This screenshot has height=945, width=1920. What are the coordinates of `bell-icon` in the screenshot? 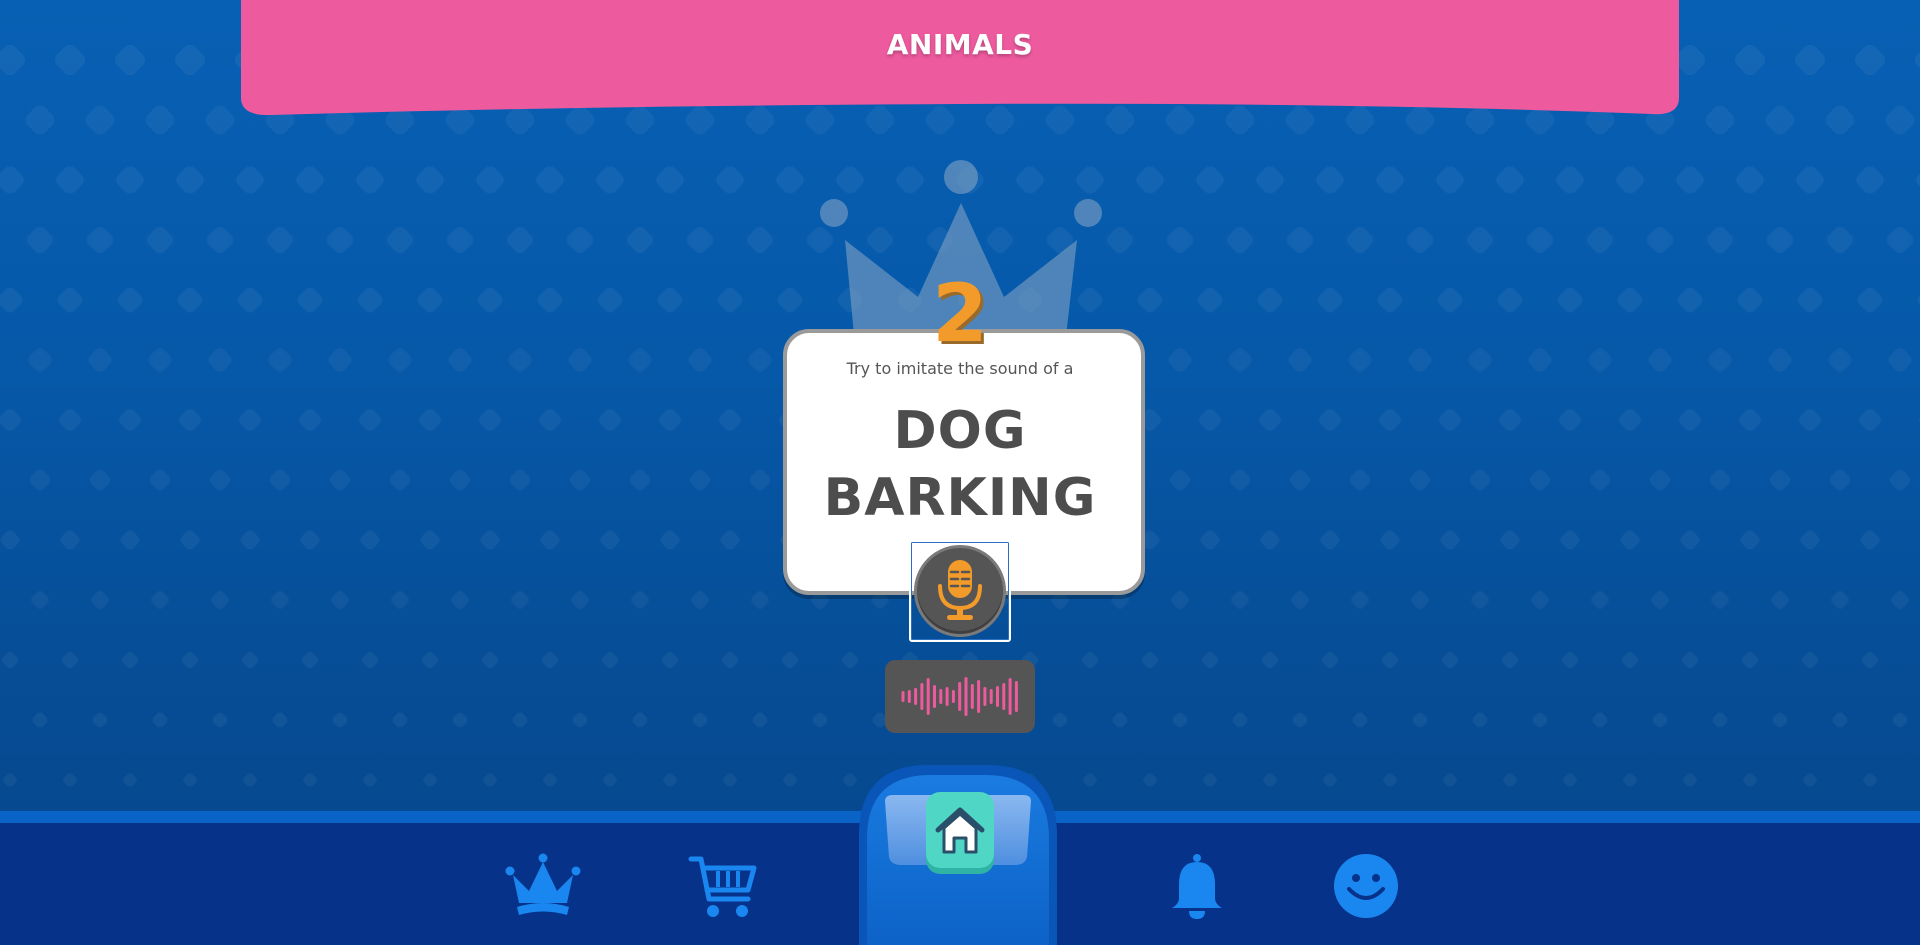 It's located at (1197, 887).